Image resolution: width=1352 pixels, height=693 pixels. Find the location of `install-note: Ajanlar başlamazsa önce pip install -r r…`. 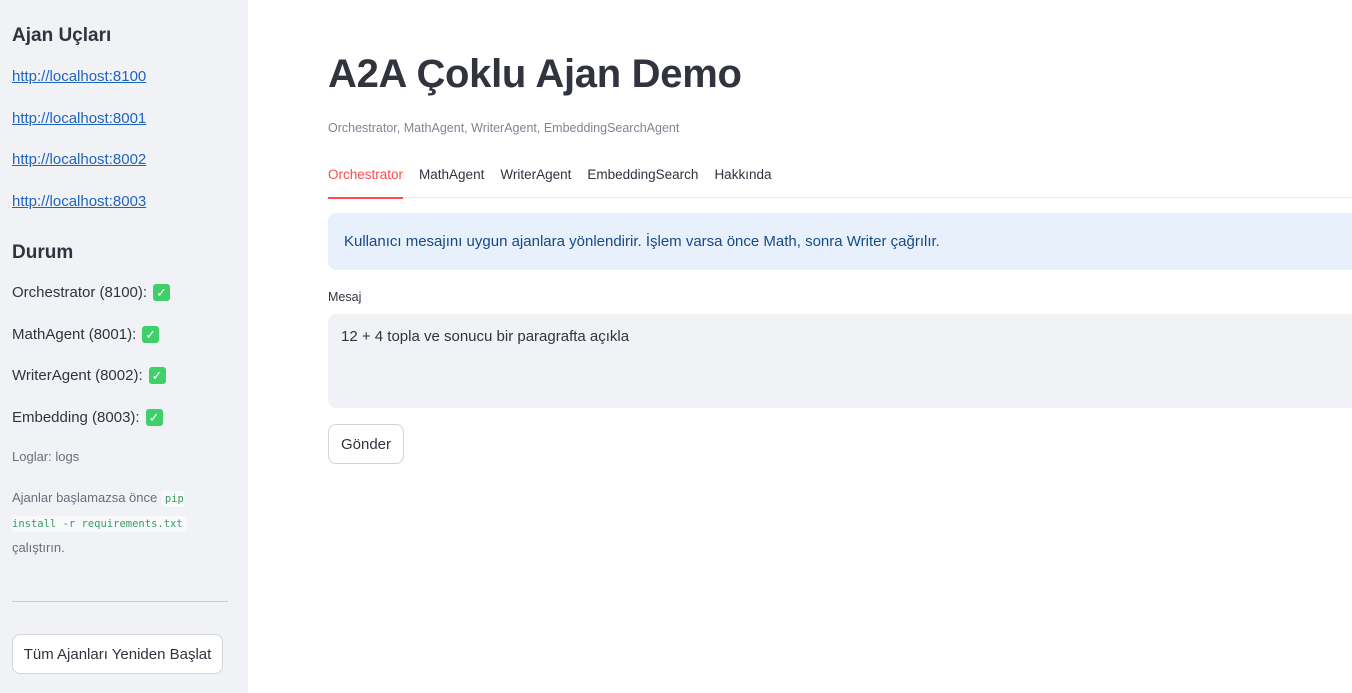

install-note: Ajanlar başlamazsa önce pip install -r r… is located at coordinates (112, 522).